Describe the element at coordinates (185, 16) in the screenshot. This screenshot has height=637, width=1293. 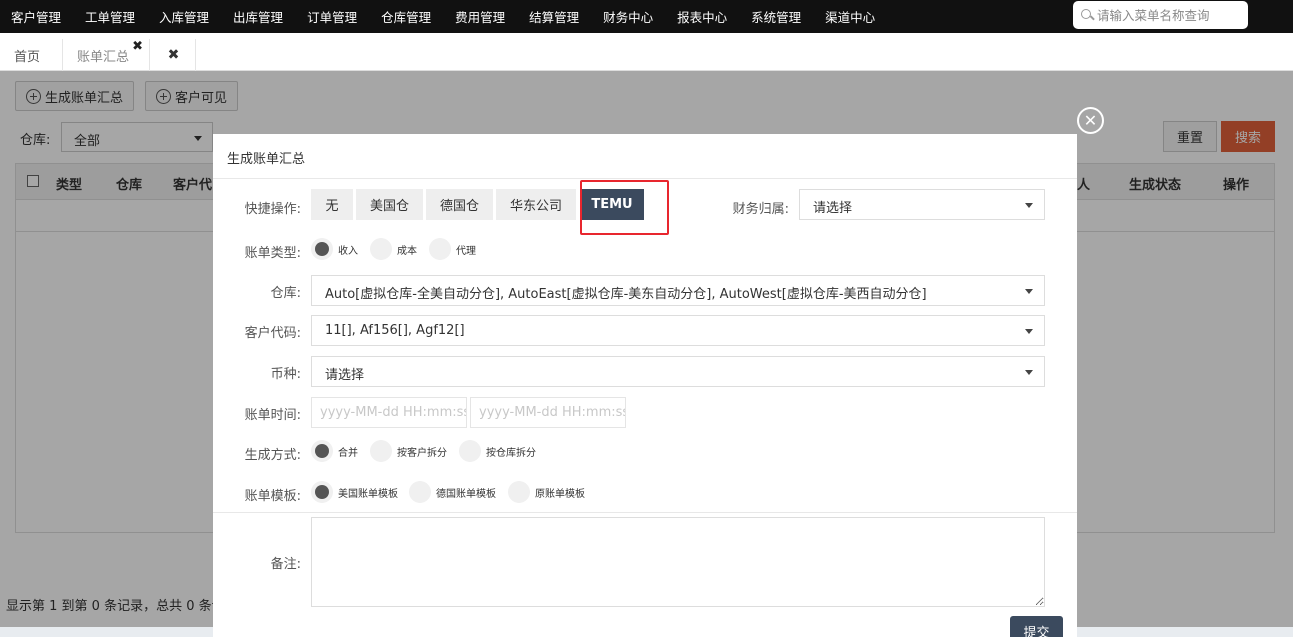
I see `nav-inbound: 入库管理` at that location.